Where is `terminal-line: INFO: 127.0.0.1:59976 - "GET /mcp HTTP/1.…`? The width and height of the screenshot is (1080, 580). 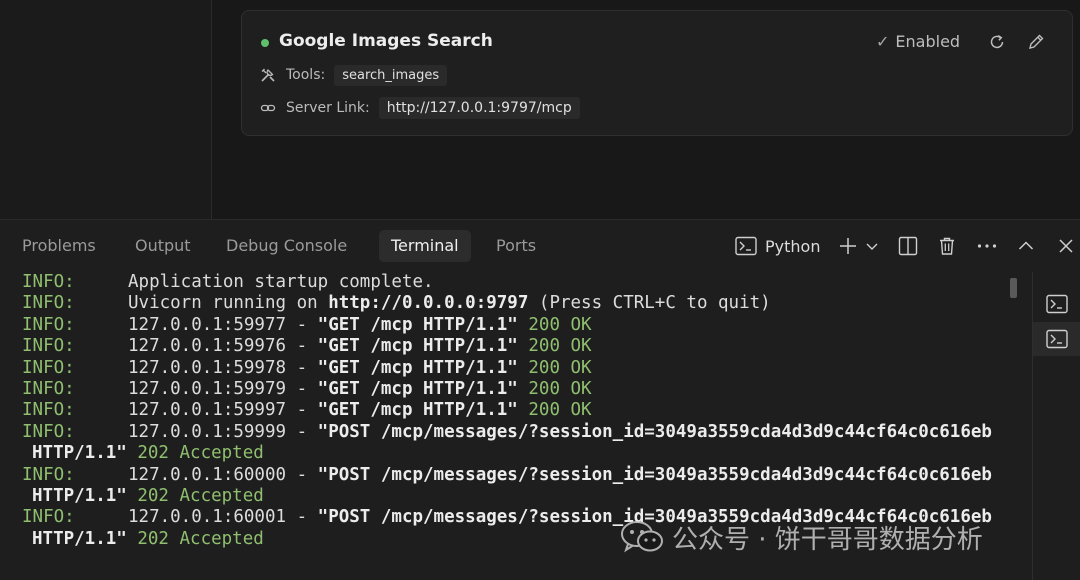
terminal-line: INFO: 127.0.0.1:59976 - "GET /mcp HTTP/1.… is located at coordinates (517, 346).